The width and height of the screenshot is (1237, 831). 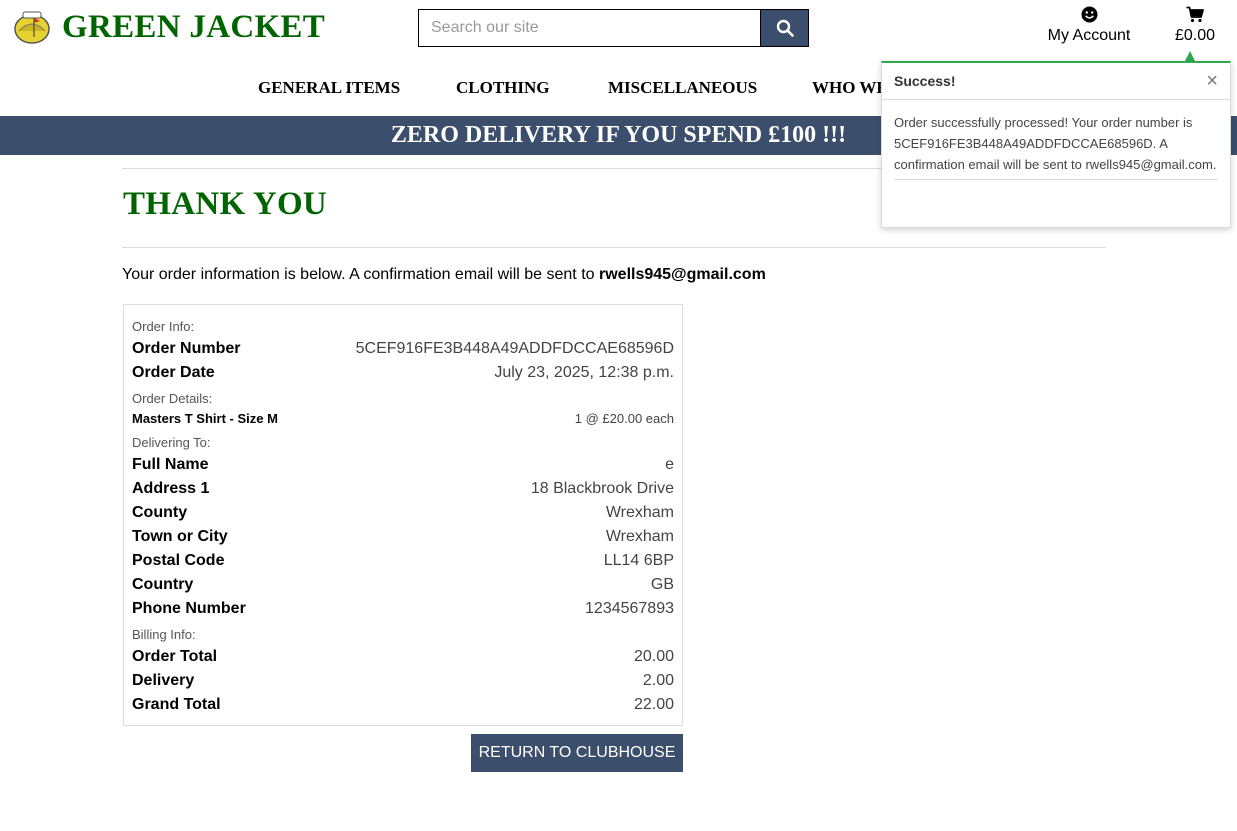 What do you see at coordinates (171, 442) in the screenshot?
I see `delivering-to-label: Delivering To:` at bounding box center [171, 442].